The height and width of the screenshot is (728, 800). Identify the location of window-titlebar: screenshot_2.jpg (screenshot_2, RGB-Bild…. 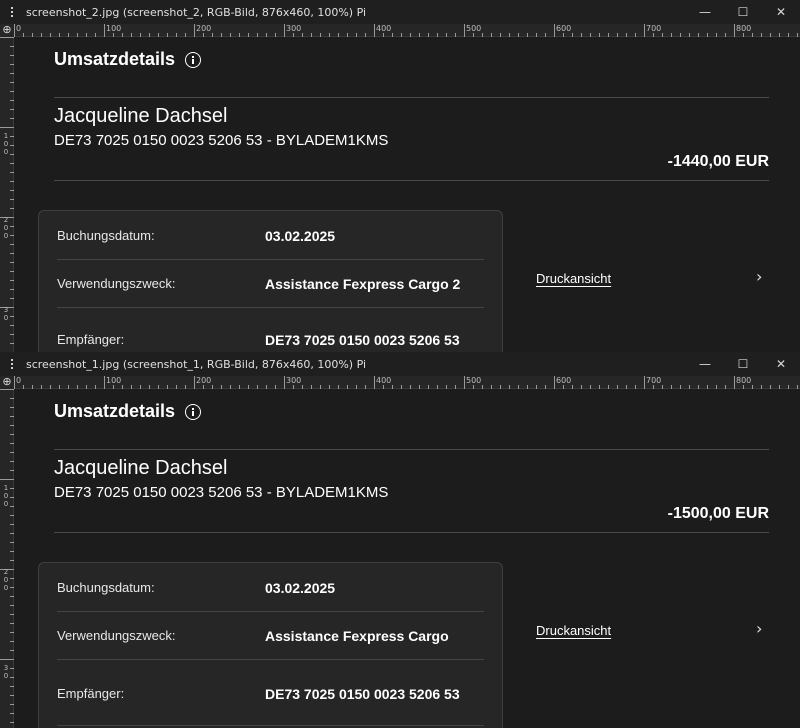
(400, 12).